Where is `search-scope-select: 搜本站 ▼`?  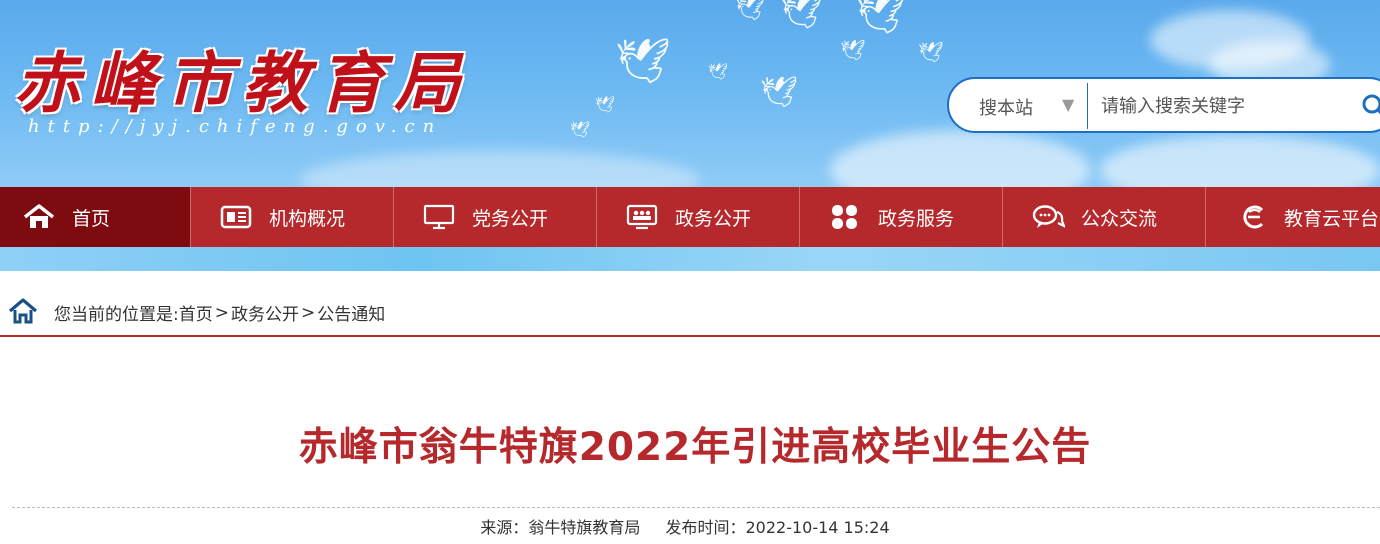 search-scope-select: 搜本站 ▼ is located at coordinates (1019, 105).